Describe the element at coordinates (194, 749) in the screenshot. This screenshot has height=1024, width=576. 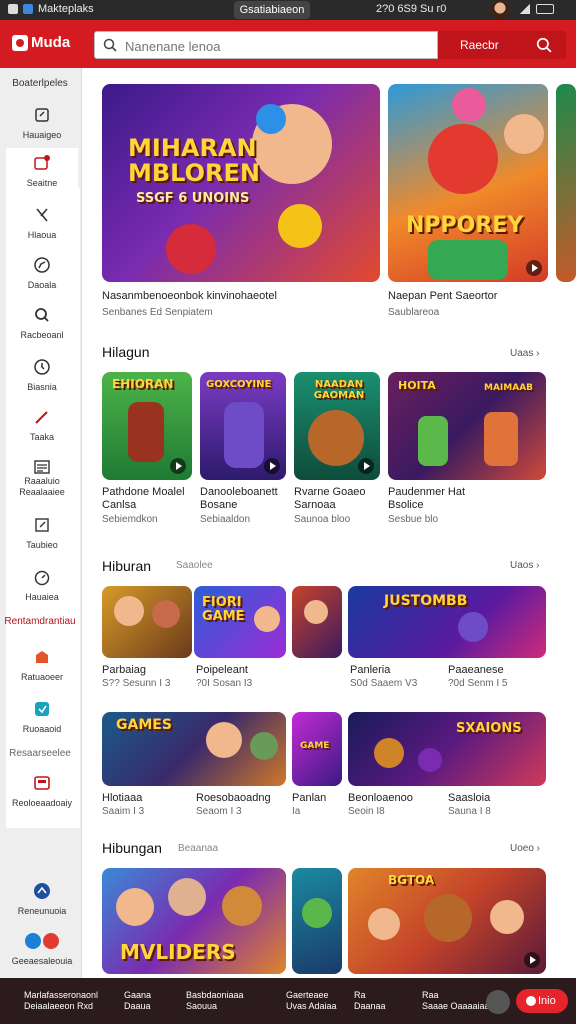
I see `game-card: GAMES` at that location.